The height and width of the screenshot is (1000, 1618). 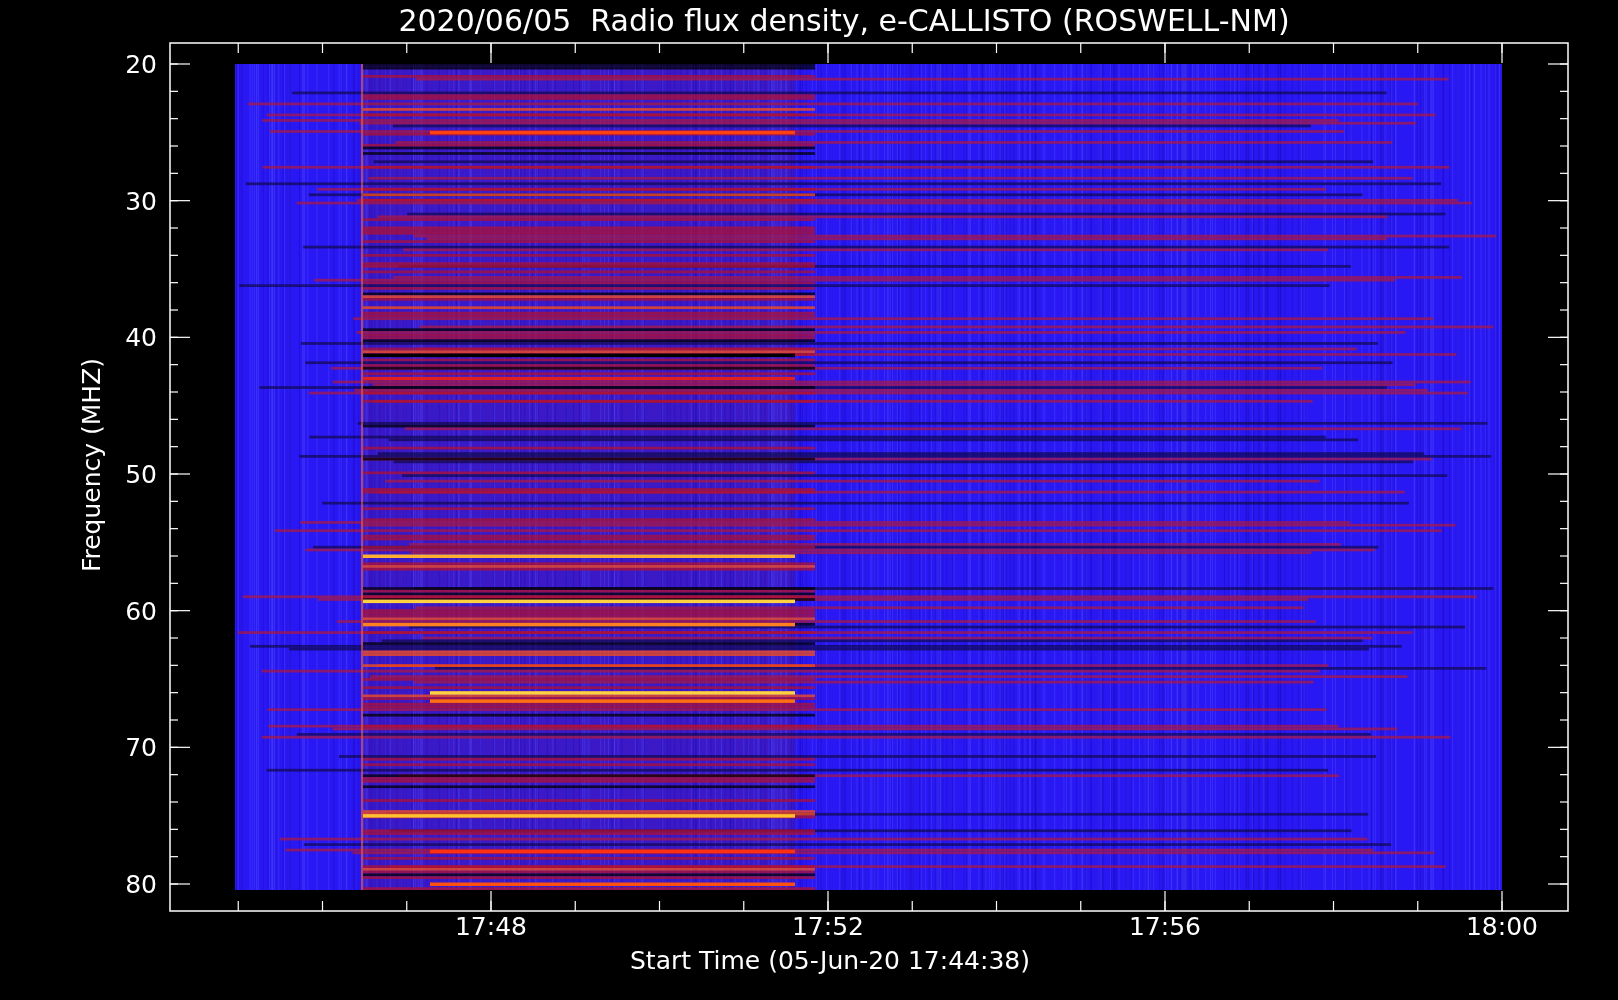 What do you see at coordinates (491, 926) in the screenshot?
I see `tick-label: 17:48` at bounding box center [491, 926].